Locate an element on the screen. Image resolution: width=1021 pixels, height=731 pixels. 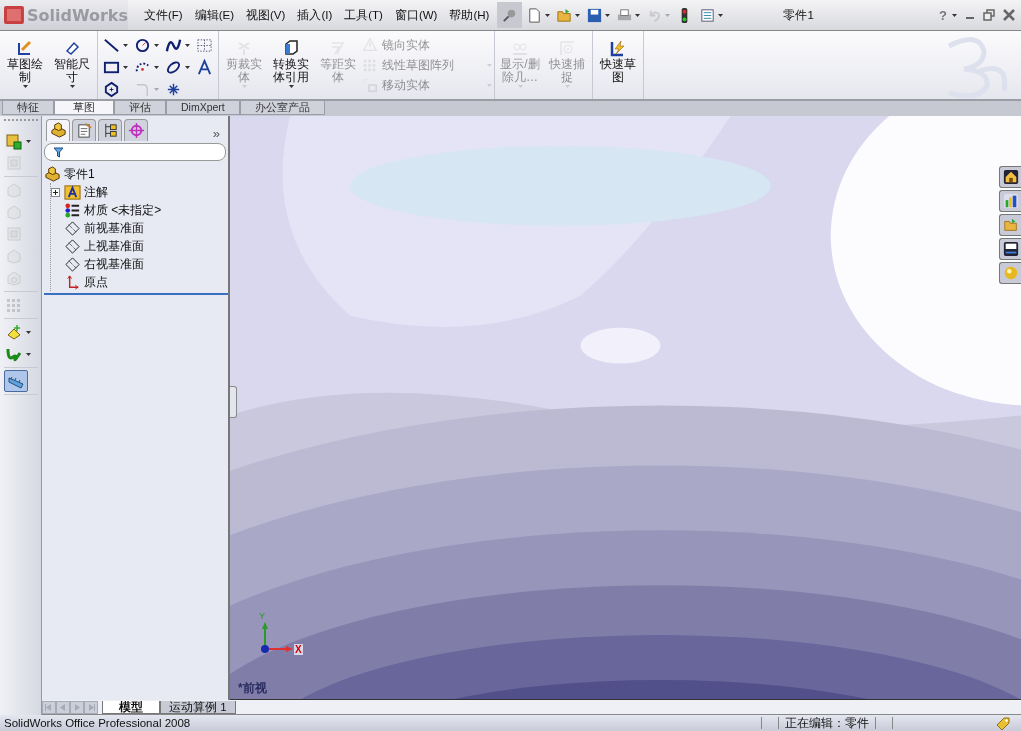
origin-icon is located at coordinates (72, 282).